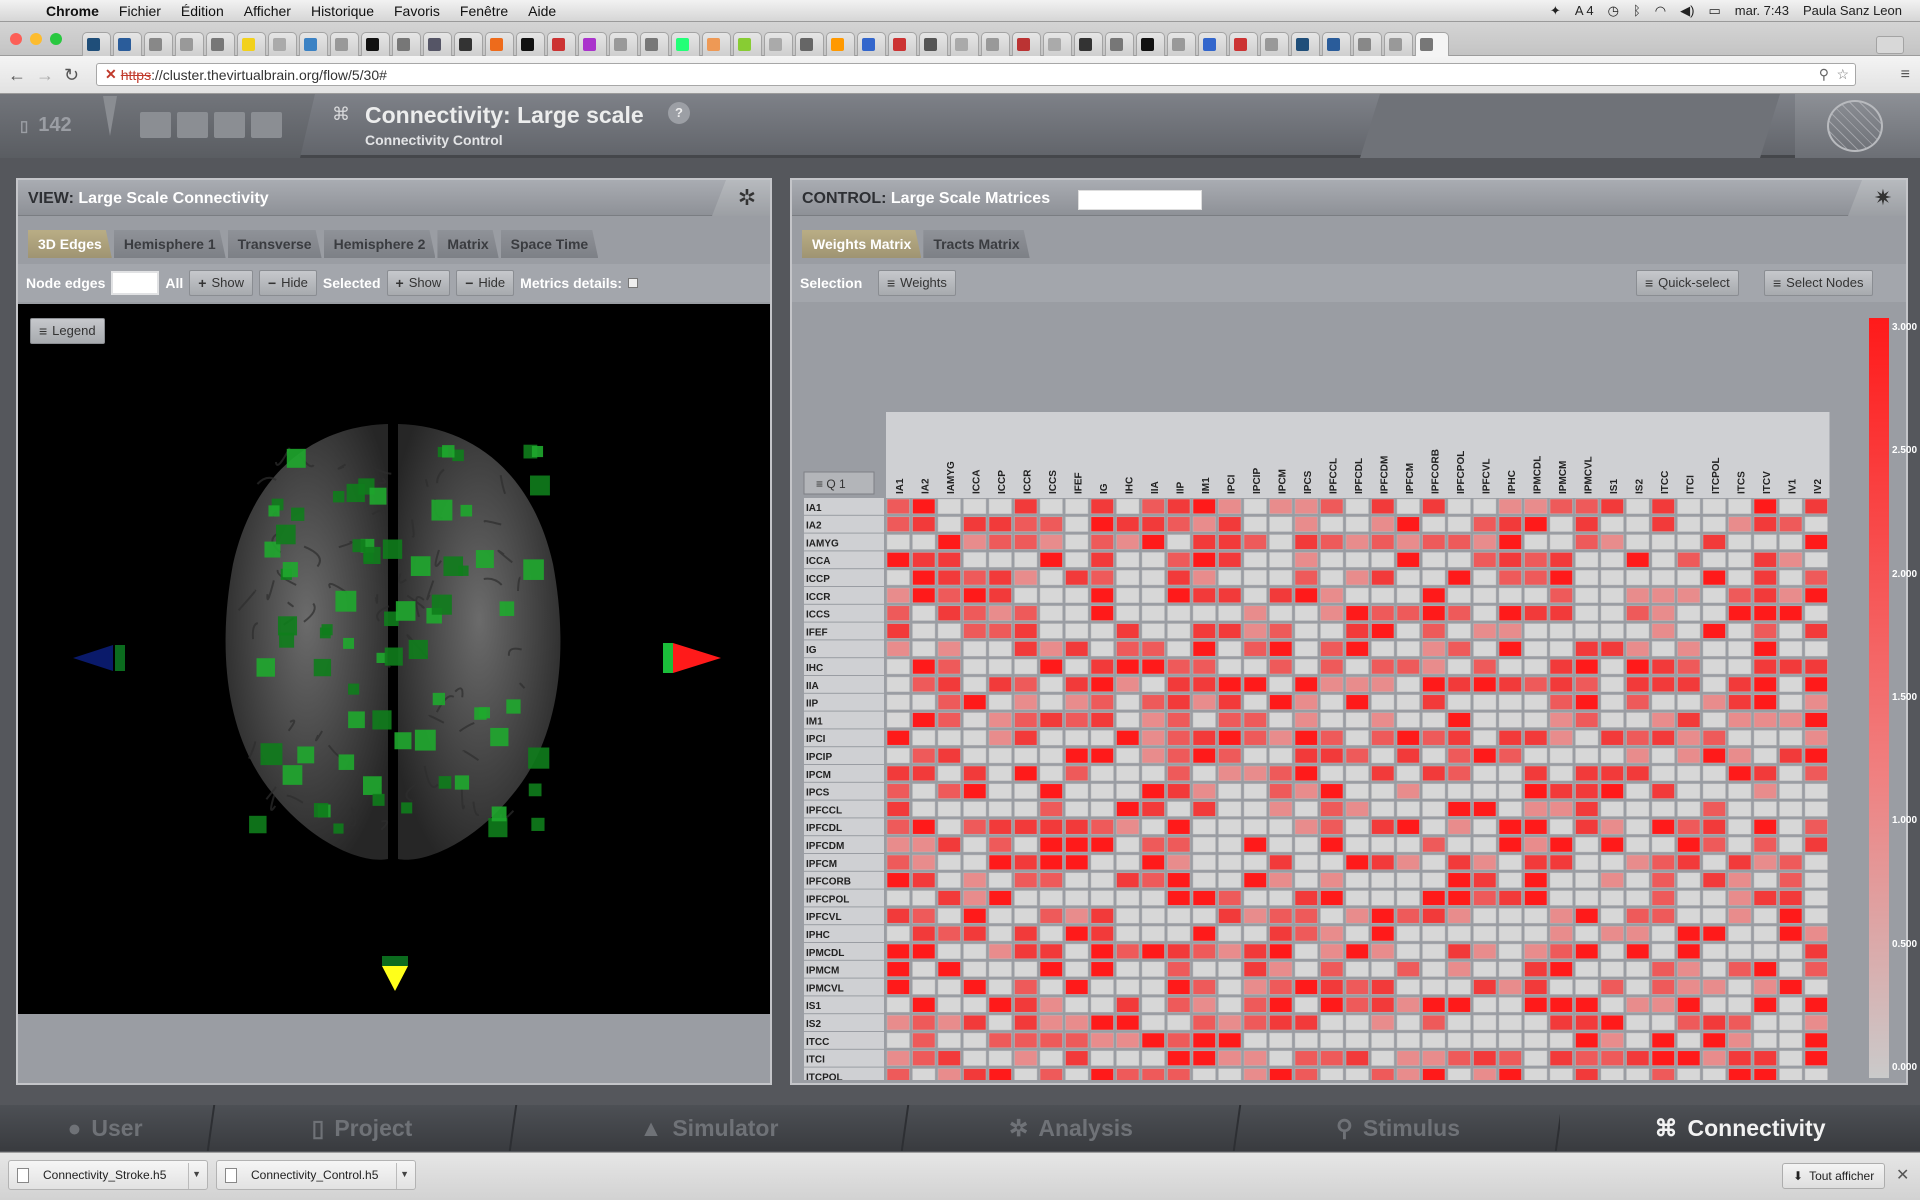 The height and width of the screenshot is (1200, 1920). I want to click on forward-arrow-icon: →, so click(45, 75).